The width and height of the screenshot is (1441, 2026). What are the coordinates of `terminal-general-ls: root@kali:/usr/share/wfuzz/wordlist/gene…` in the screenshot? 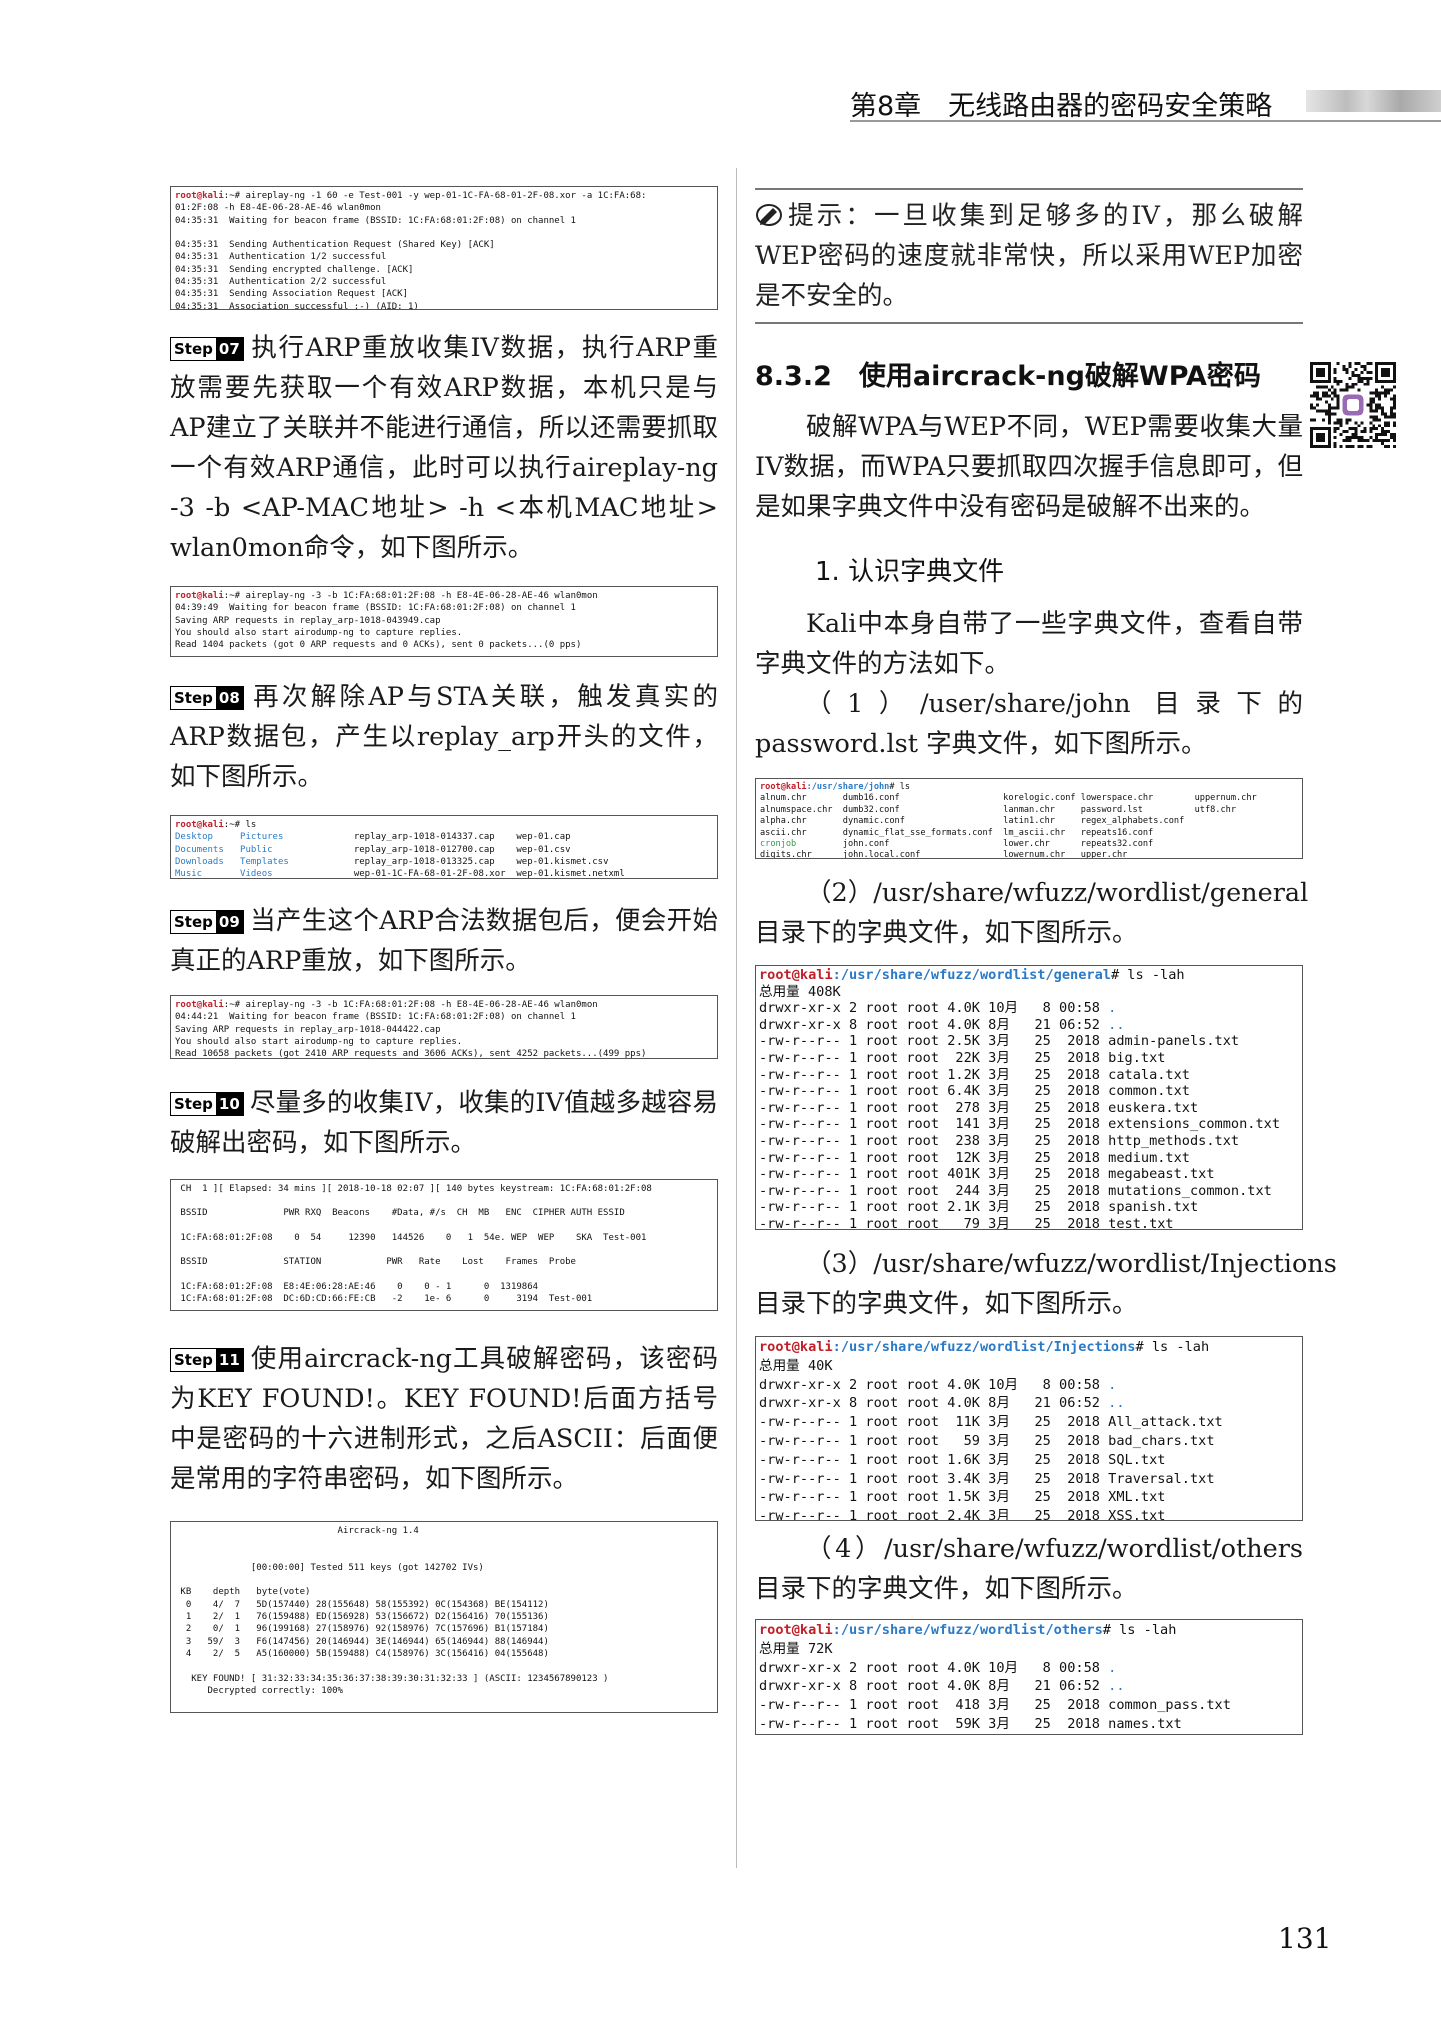 It's located at (1029, 1097).